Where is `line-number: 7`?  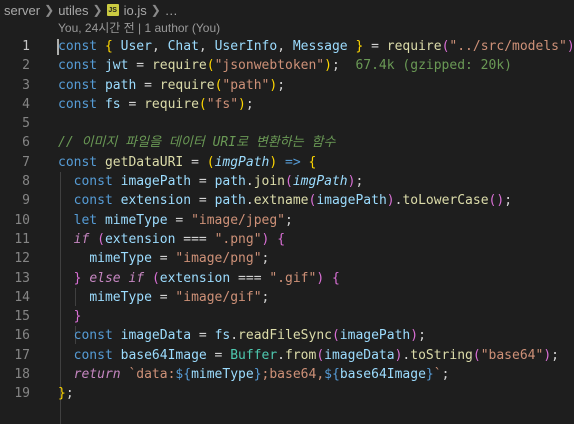
line-number: 7 is located at coordinates (26, 162).